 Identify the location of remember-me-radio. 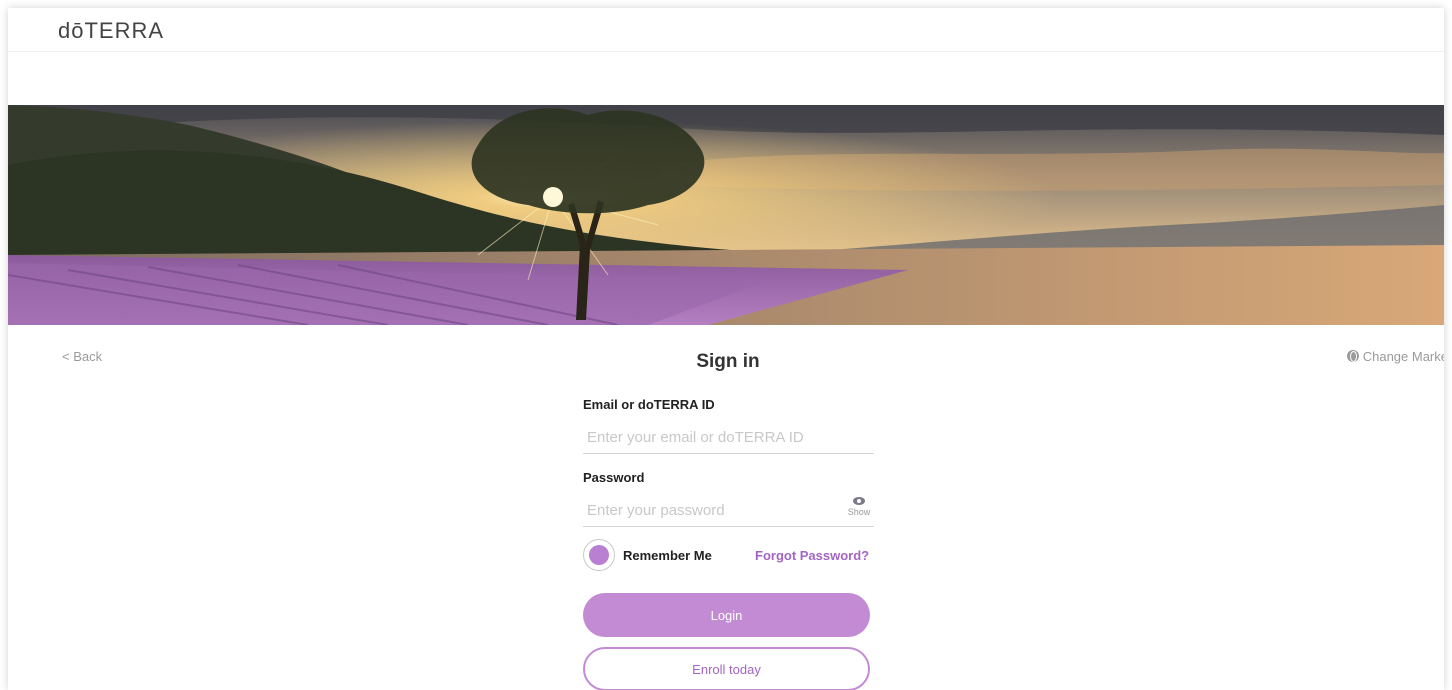
(599, 555).